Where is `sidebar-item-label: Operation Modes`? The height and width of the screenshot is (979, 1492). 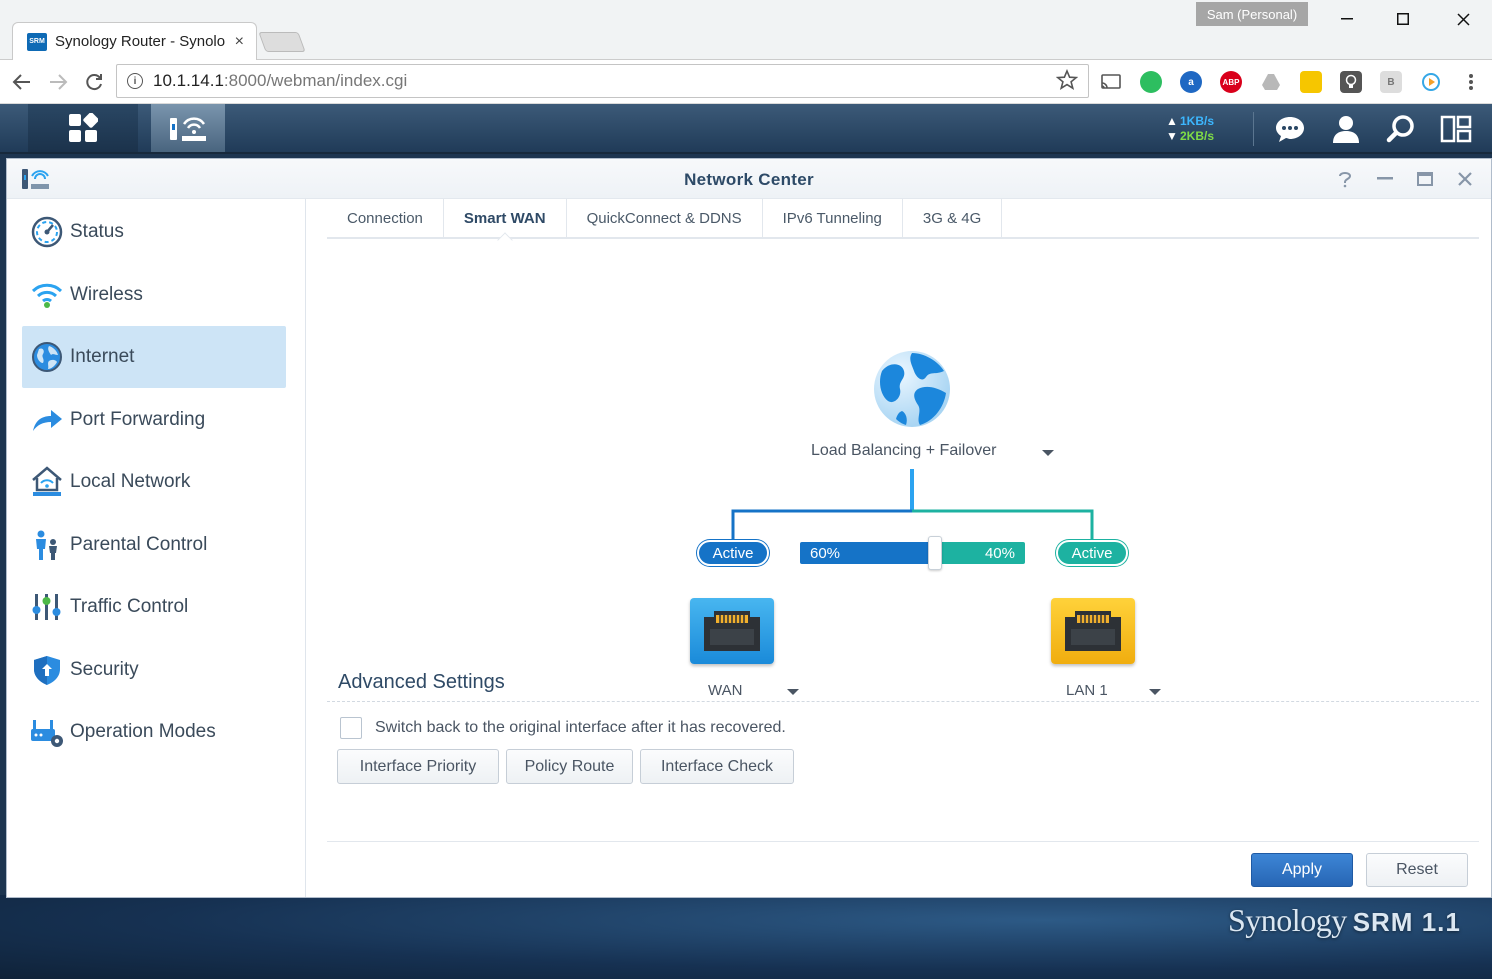
sidebar-item-label: Operation Modes is located at coordinates (143, 731).